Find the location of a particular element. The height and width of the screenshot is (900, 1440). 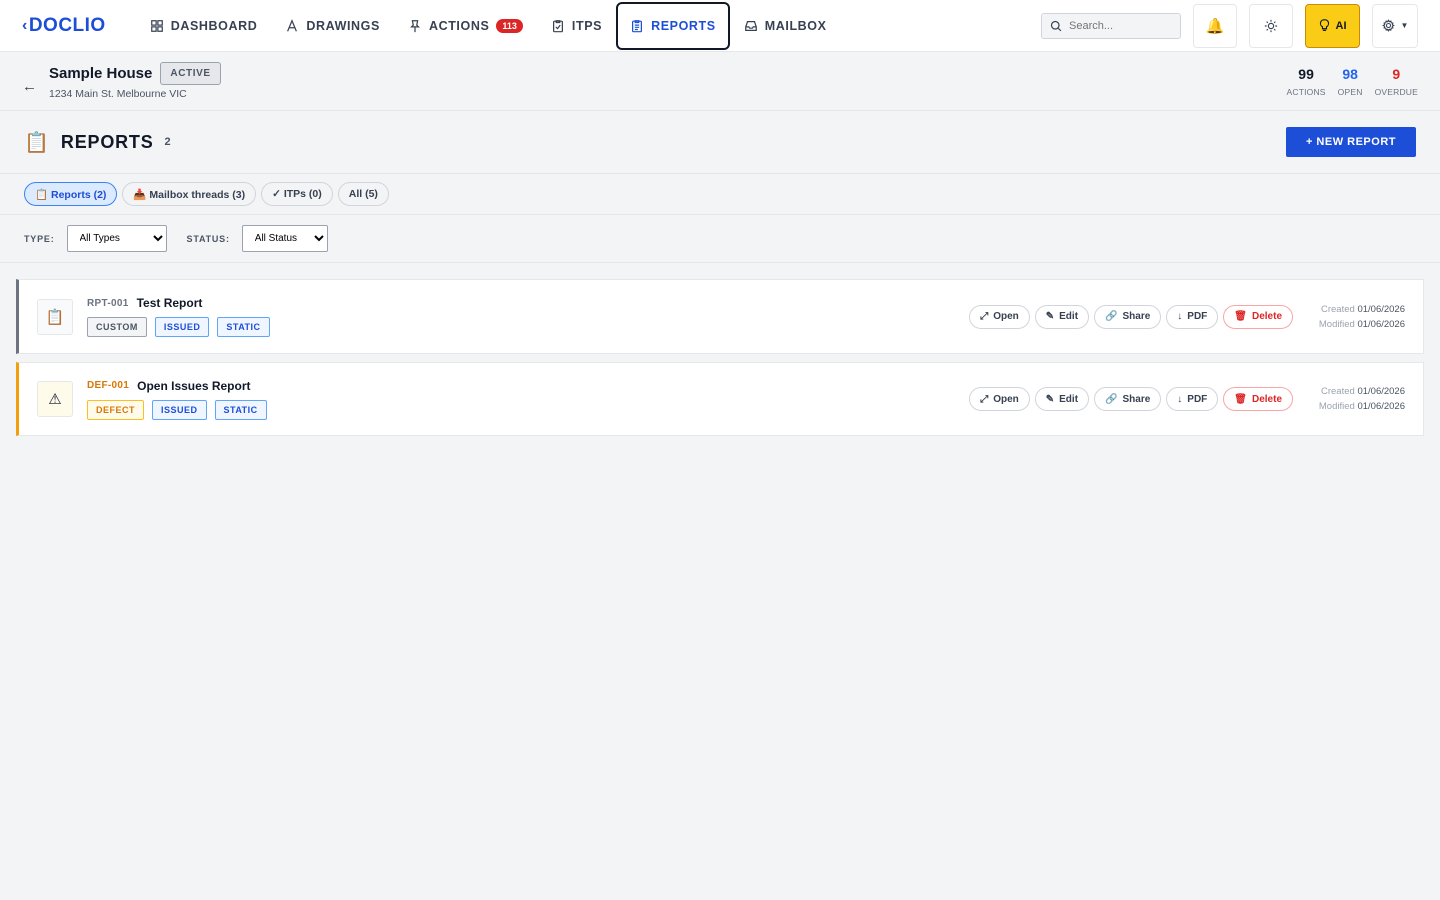

nav-item-reports: REPORTS is located at coordinates (673, 25).